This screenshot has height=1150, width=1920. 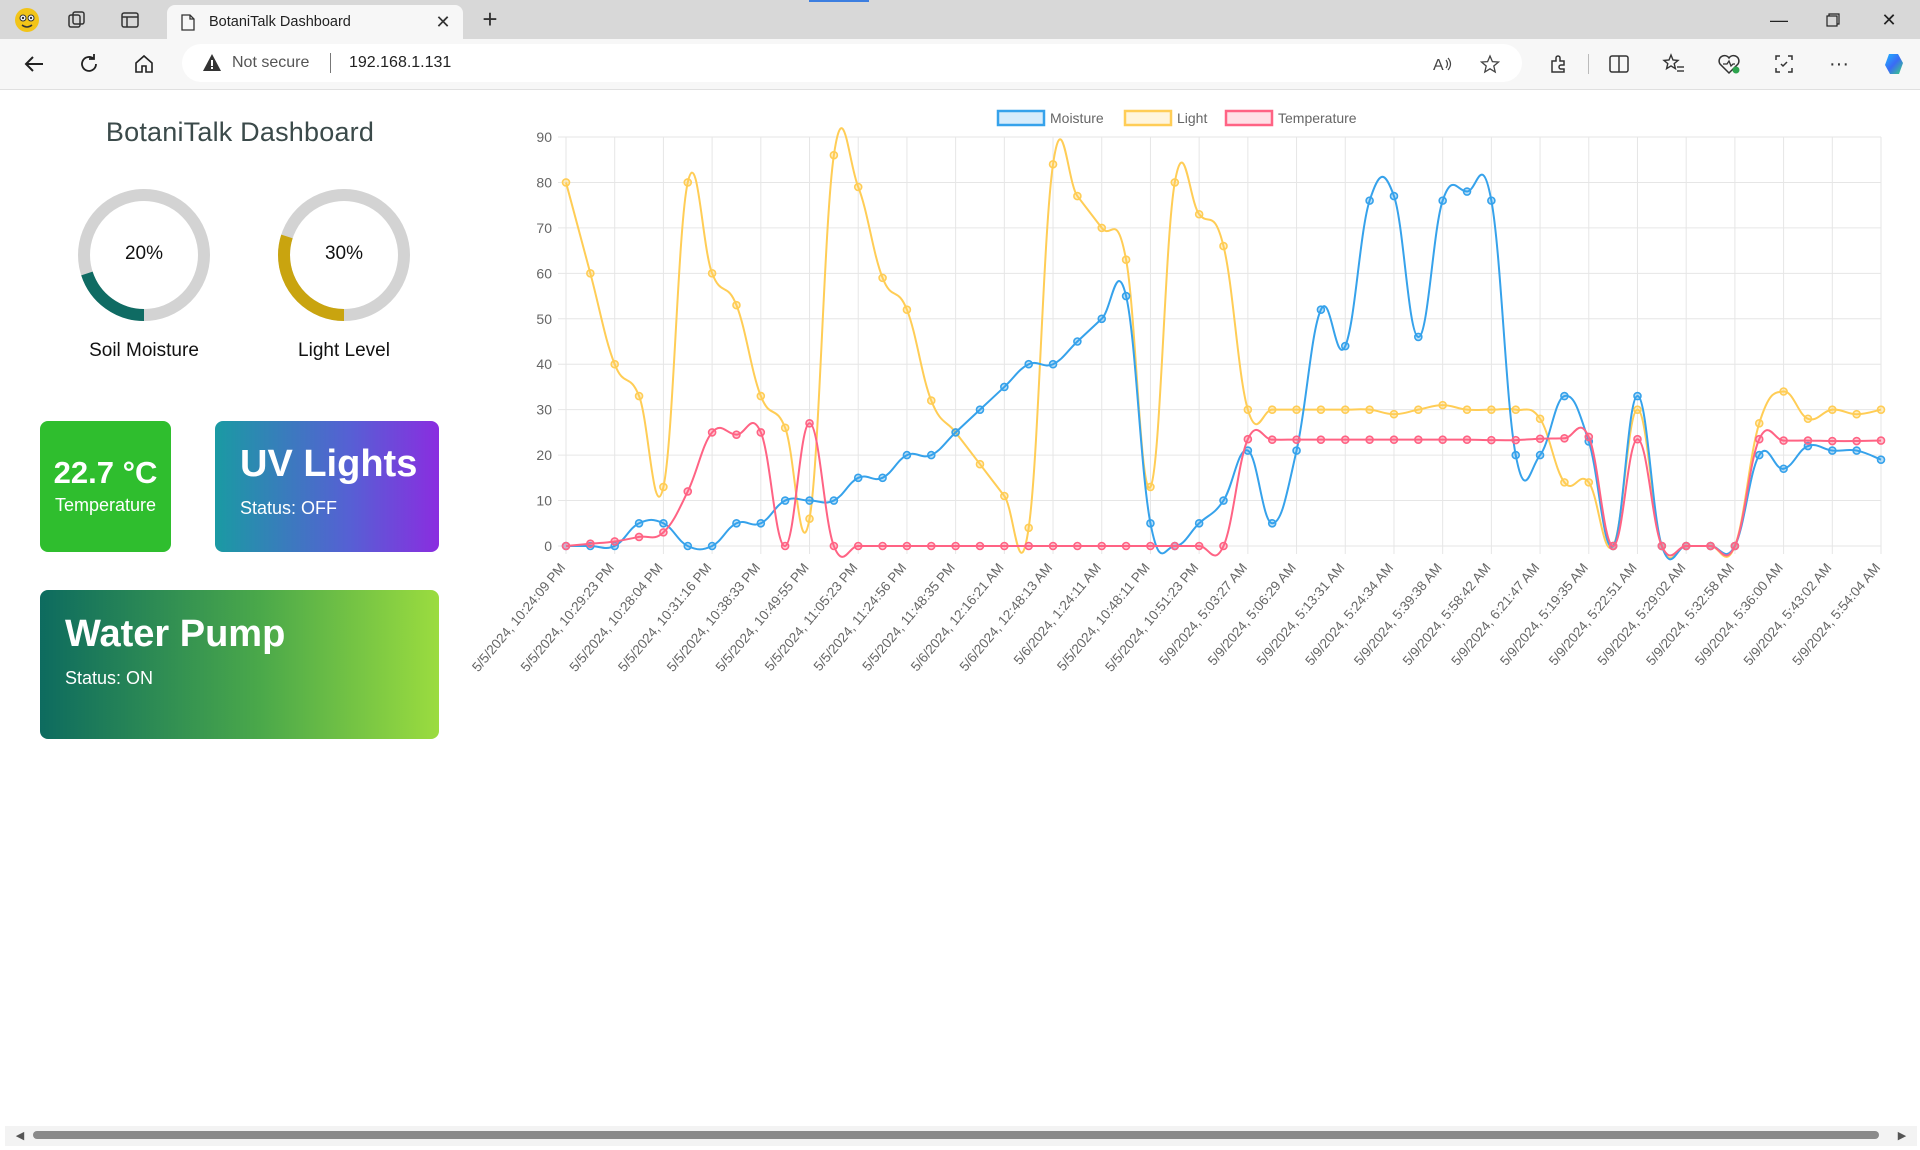 I want to click on tab-strip-accent, so click(x=839, y=1).